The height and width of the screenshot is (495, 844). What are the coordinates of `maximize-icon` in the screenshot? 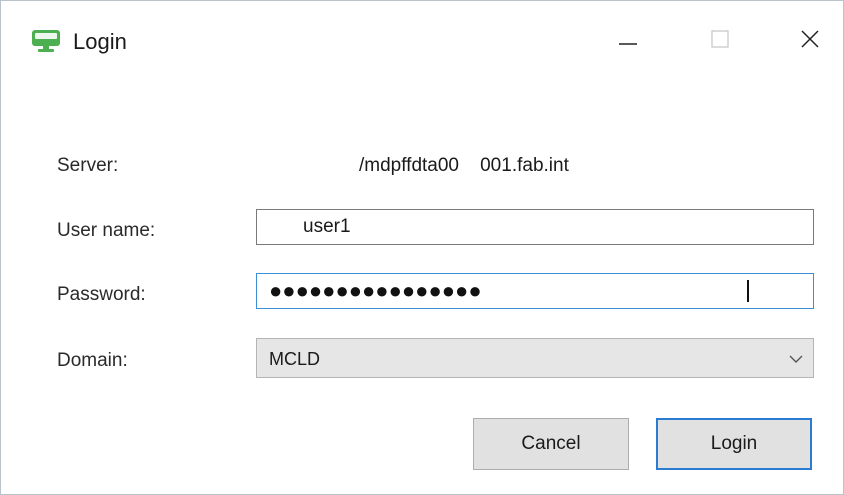 It's located at (720, 41).